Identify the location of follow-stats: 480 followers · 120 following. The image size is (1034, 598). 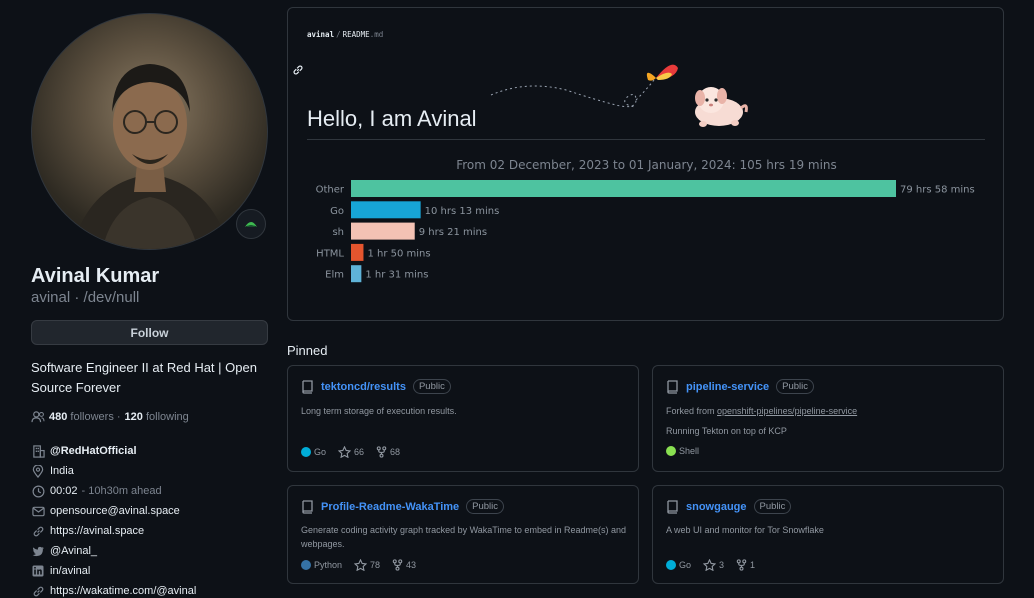
(110, 417).